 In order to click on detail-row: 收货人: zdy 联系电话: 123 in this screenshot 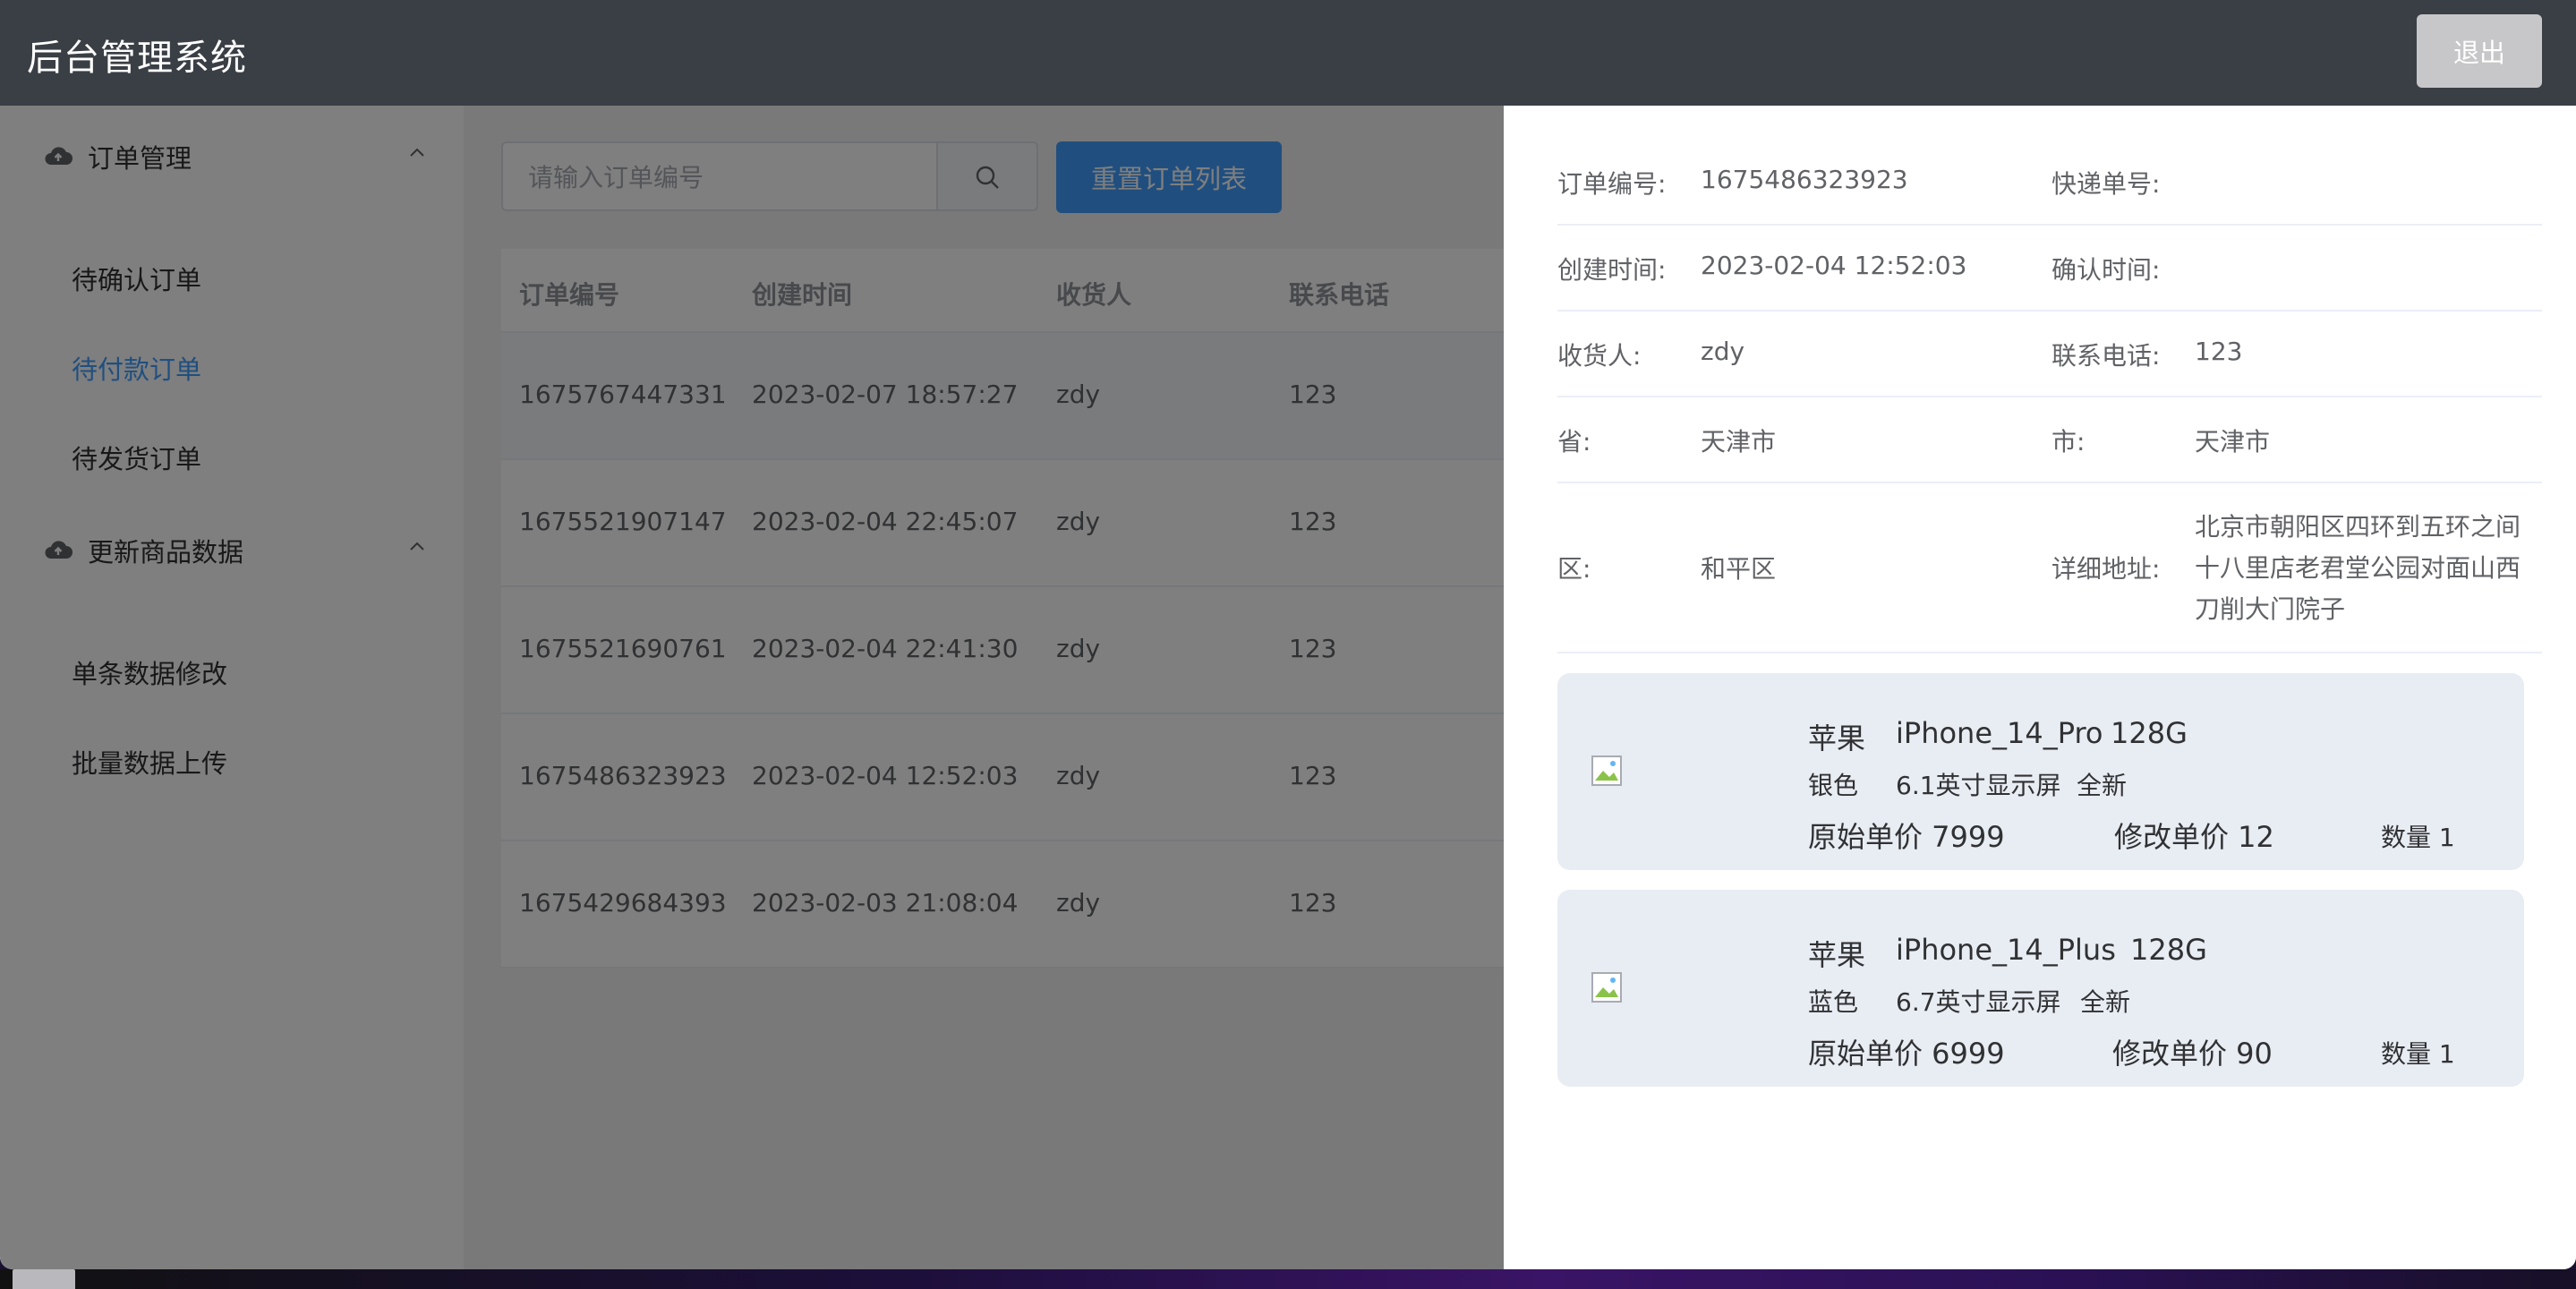, I will do `click(2049, 355)`.